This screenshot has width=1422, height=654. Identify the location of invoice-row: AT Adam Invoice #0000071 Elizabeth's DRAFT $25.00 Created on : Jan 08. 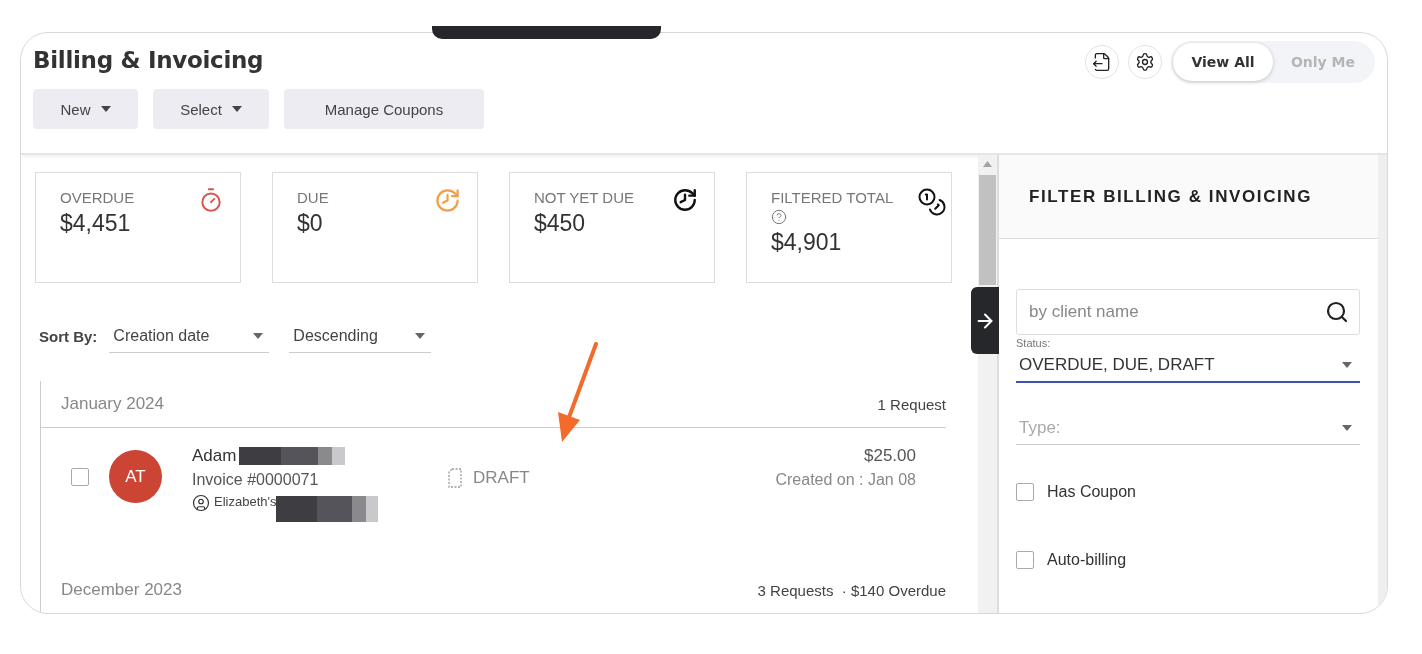
(493, 494).